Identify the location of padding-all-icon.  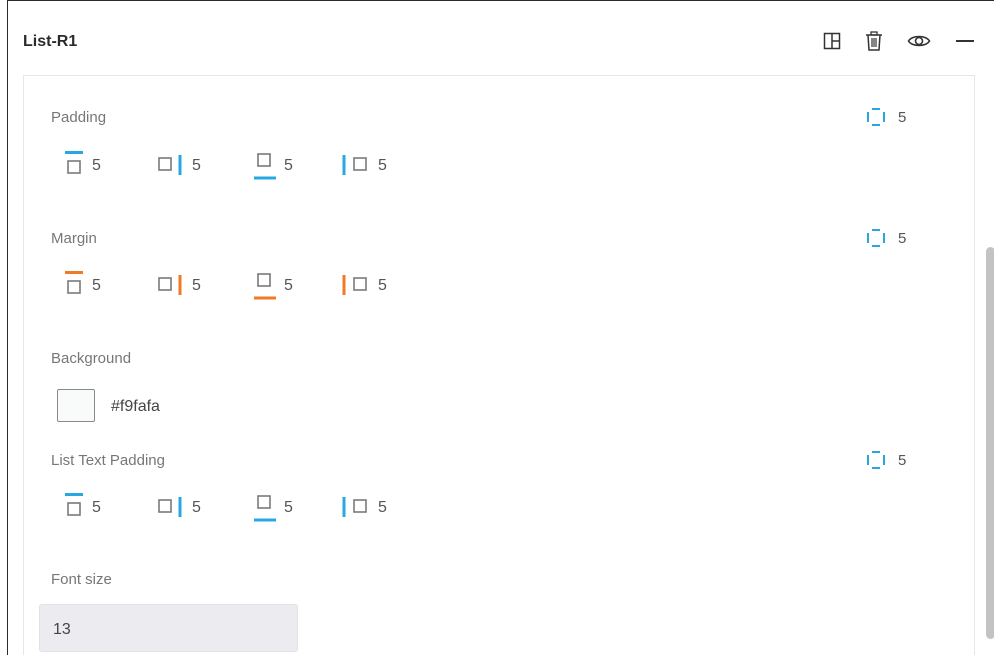
(876, 117).